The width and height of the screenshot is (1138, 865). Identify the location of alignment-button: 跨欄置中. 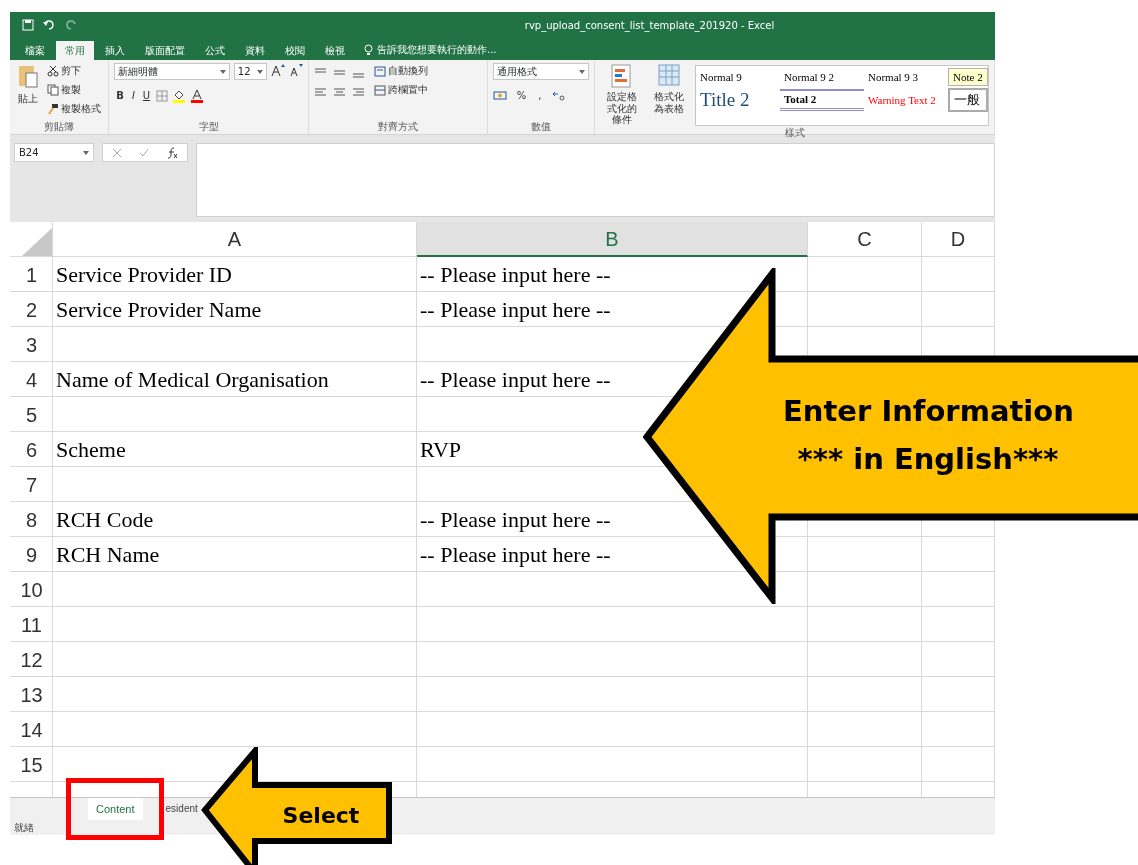
(401, 89).